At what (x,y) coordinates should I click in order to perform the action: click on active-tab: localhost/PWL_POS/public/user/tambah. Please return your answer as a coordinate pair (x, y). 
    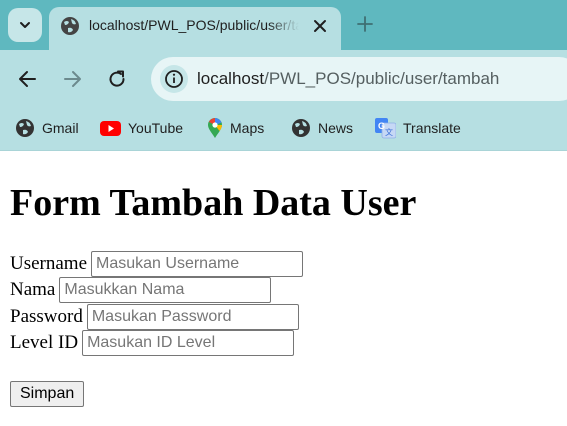
    Looking at the image, I should click on (195, 28).